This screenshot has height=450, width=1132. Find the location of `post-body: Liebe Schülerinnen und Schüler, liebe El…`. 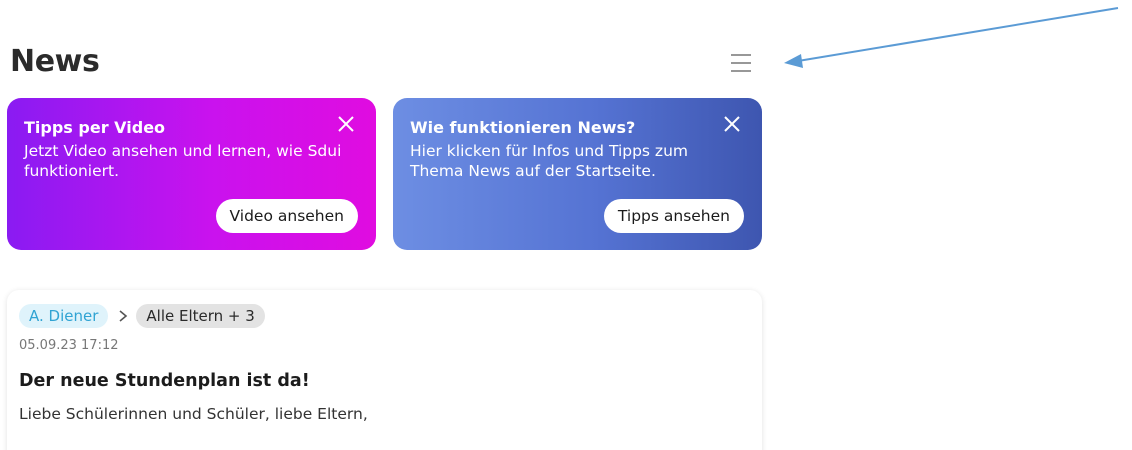

post-body: Liebe Schülerinnen und Schüler, liebe El… is located at coordinates (193, 414).